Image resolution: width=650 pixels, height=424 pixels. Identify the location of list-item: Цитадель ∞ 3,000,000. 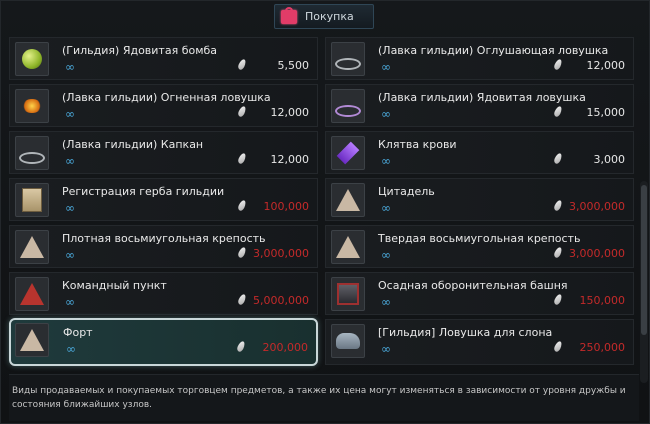
(479, 199).